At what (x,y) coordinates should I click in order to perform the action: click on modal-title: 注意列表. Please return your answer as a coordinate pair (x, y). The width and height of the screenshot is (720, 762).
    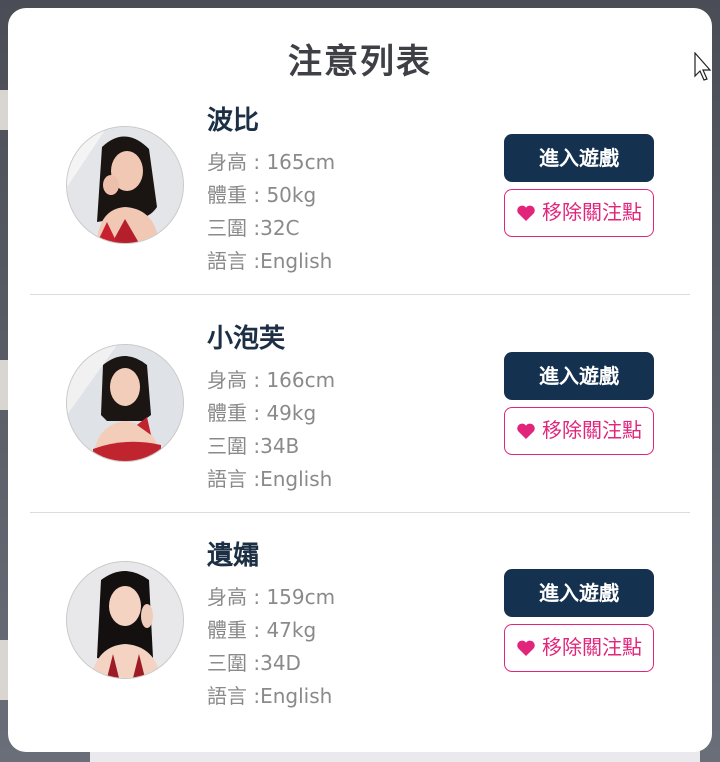
    Looking at the image, I should click on (360, 62).